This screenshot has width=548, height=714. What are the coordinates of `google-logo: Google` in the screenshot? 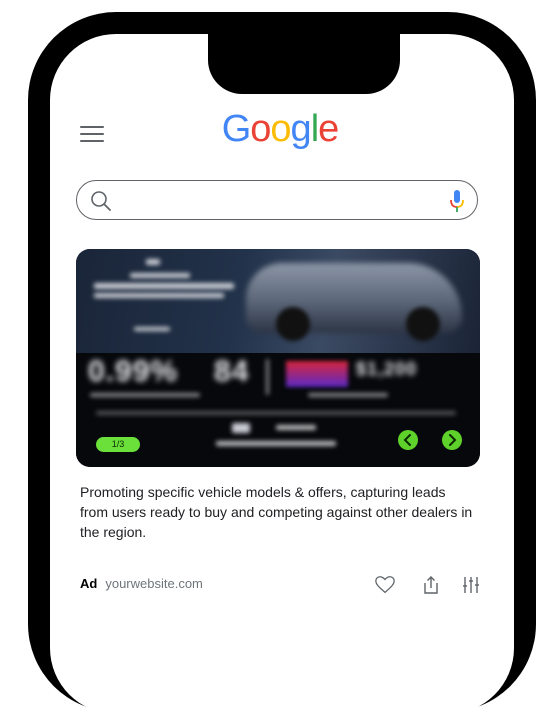 It's located at (280, 129).